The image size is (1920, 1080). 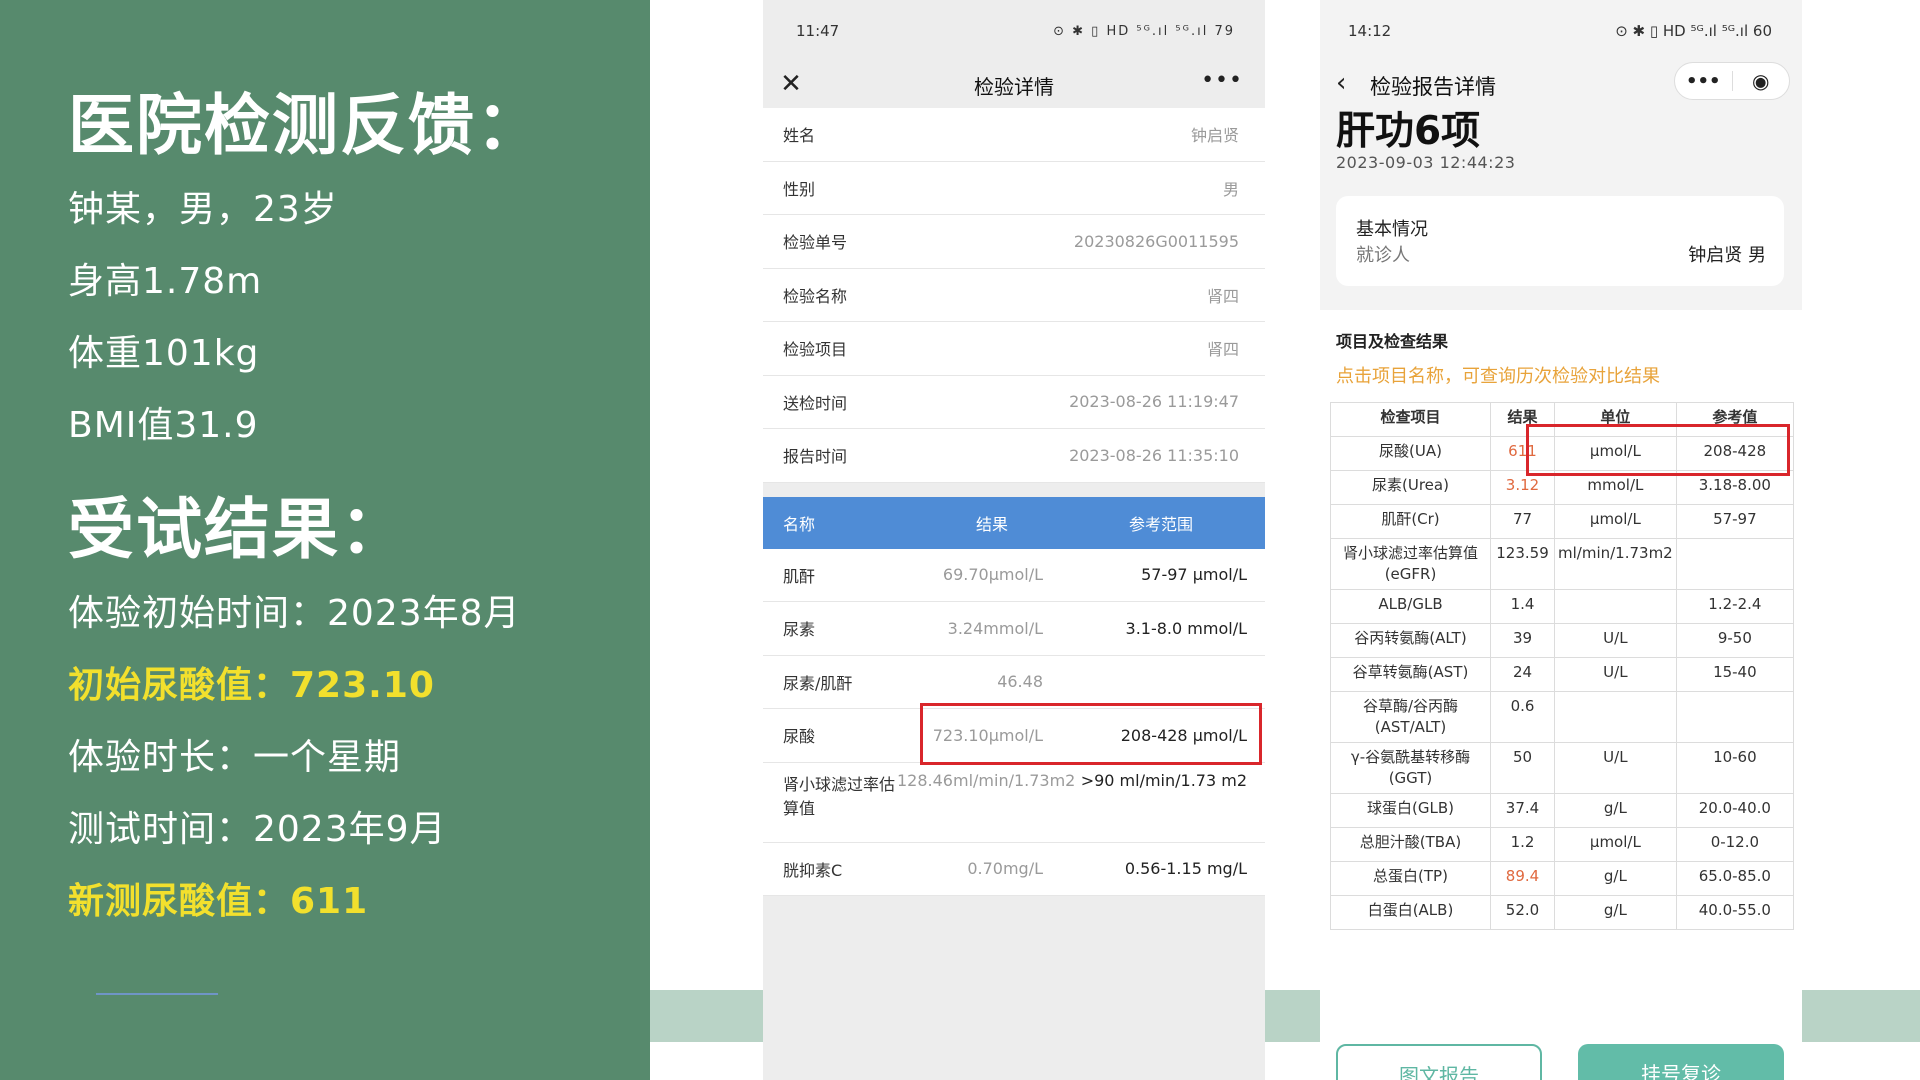 What do you see at coordinates (1615, 564) in the screenshot?
I see `cell-unit: ml/min/1.73m2` at bounding box center [1615, 564].